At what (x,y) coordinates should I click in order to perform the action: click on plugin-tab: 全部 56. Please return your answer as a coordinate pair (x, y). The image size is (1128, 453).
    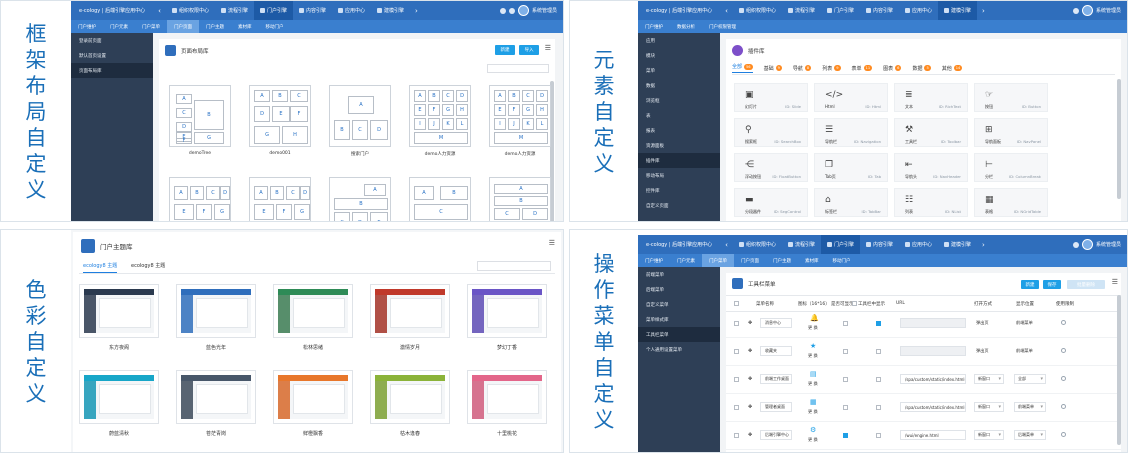
    Looking at the image, I should click on (742, 68).